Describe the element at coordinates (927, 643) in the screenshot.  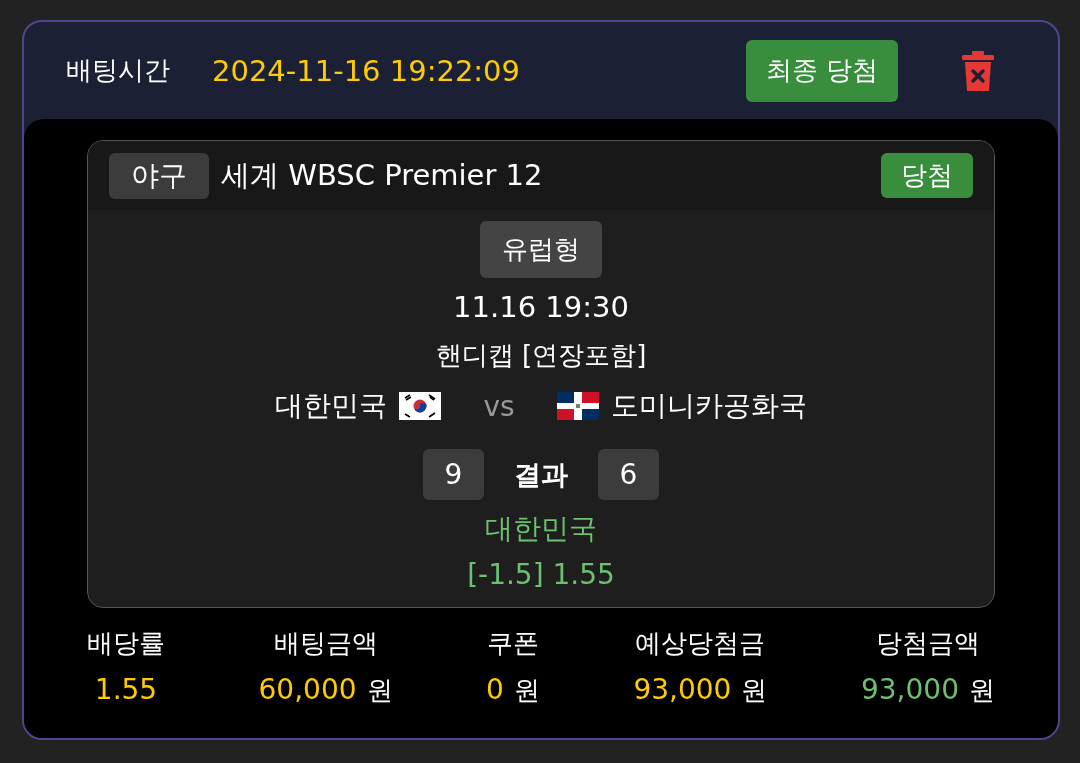
I see `stat-label: 당첨금액` at that location.